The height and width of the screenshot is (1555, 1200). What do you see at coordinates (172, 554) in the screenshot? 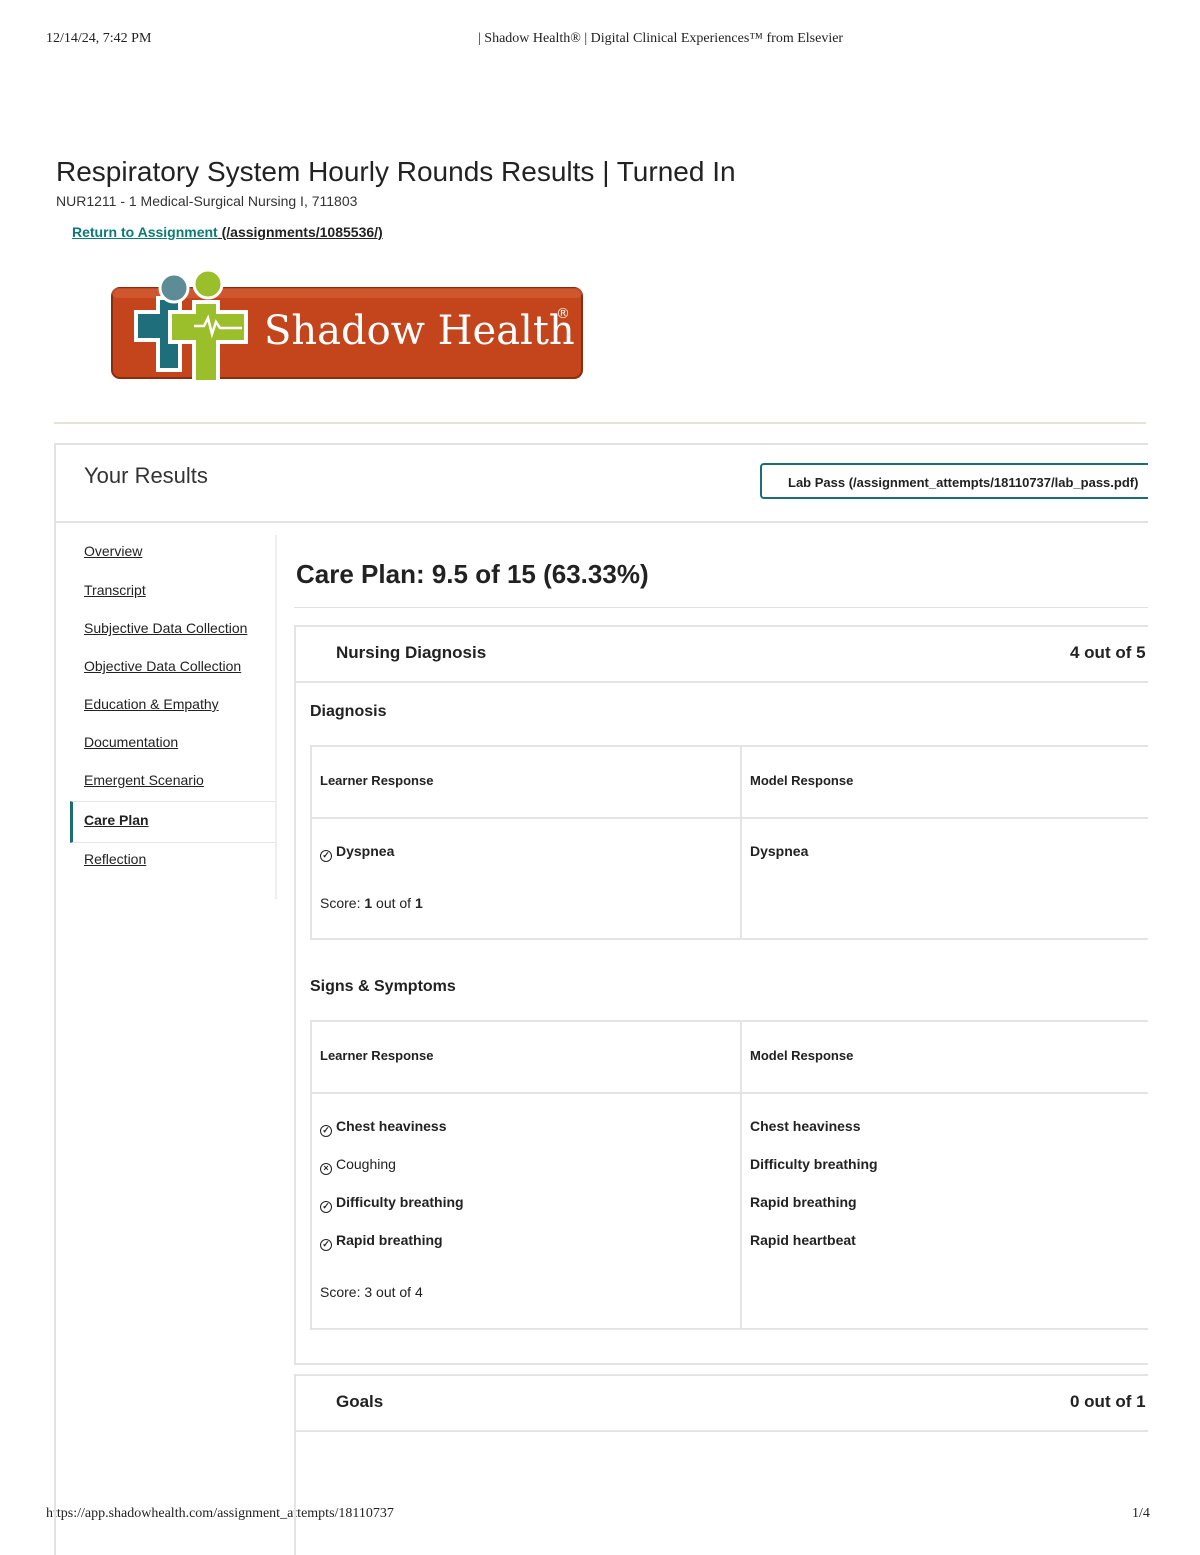
I see `sidebar-item-overview: Overview` at bounding box center [172, 554].